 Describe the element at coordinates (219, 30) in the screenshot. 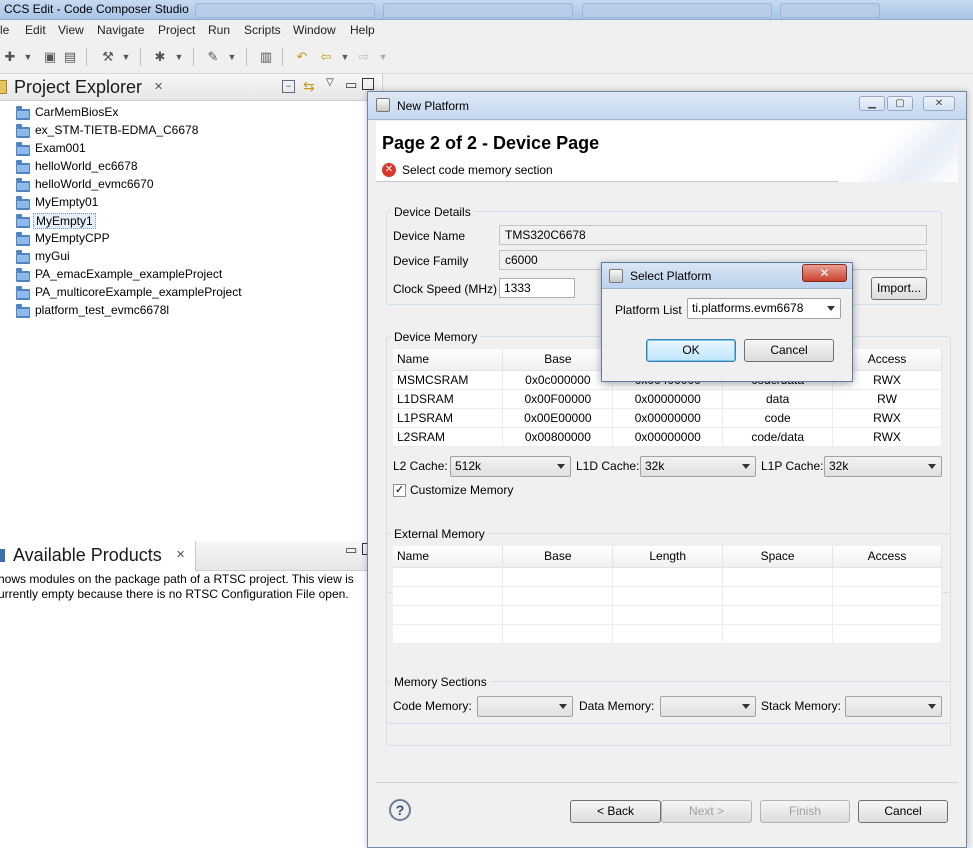

I see `menu-run: Run` at that location.